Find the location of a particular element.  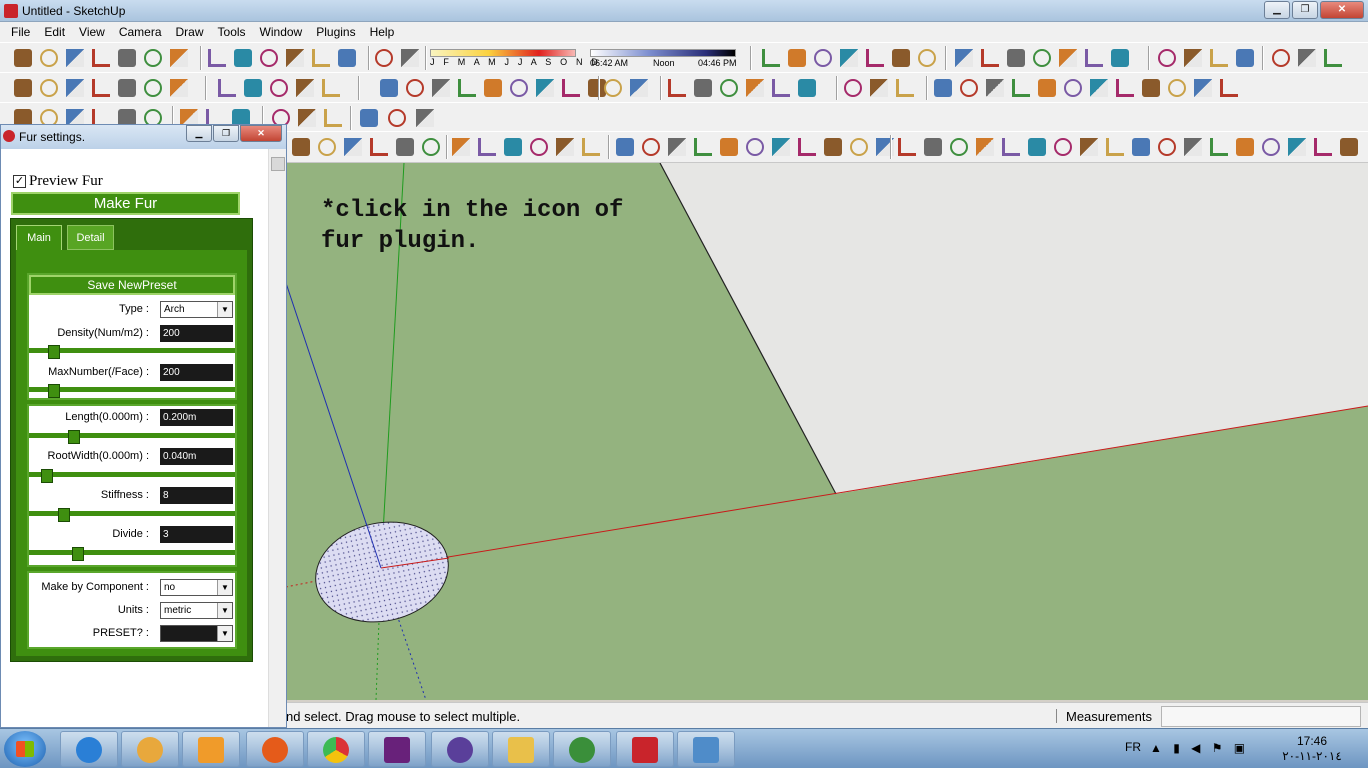

measurements-input is located at coordinates (1261, 716).